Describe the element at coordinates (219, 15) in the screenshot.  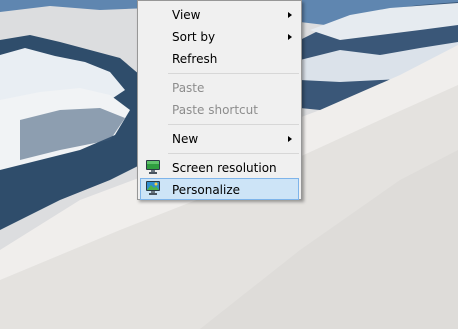
I see `menu-item-view: View` at that location.